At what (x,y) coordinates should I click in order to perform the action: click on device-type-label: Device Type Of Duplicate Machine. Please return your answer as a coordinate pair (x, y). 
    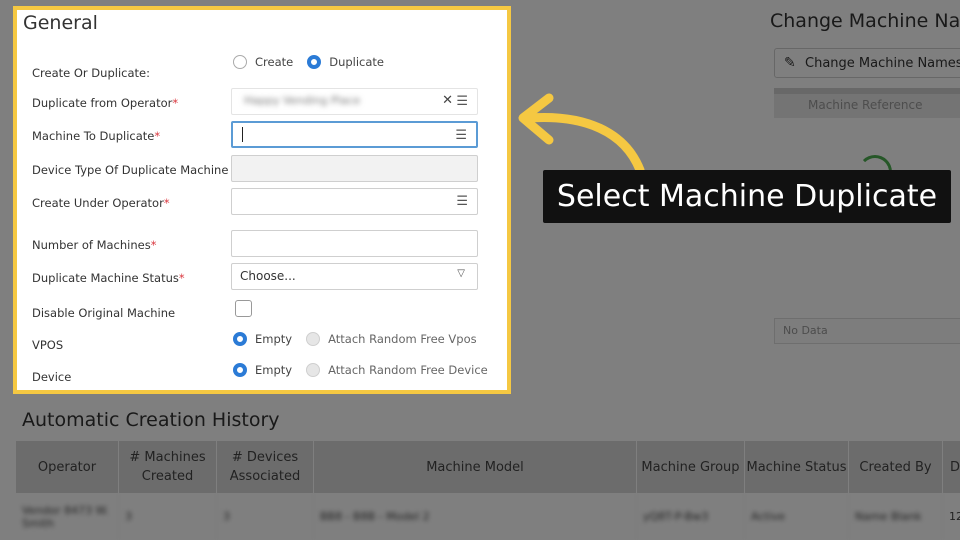
    Looking at the image, I should click on (130, 170).